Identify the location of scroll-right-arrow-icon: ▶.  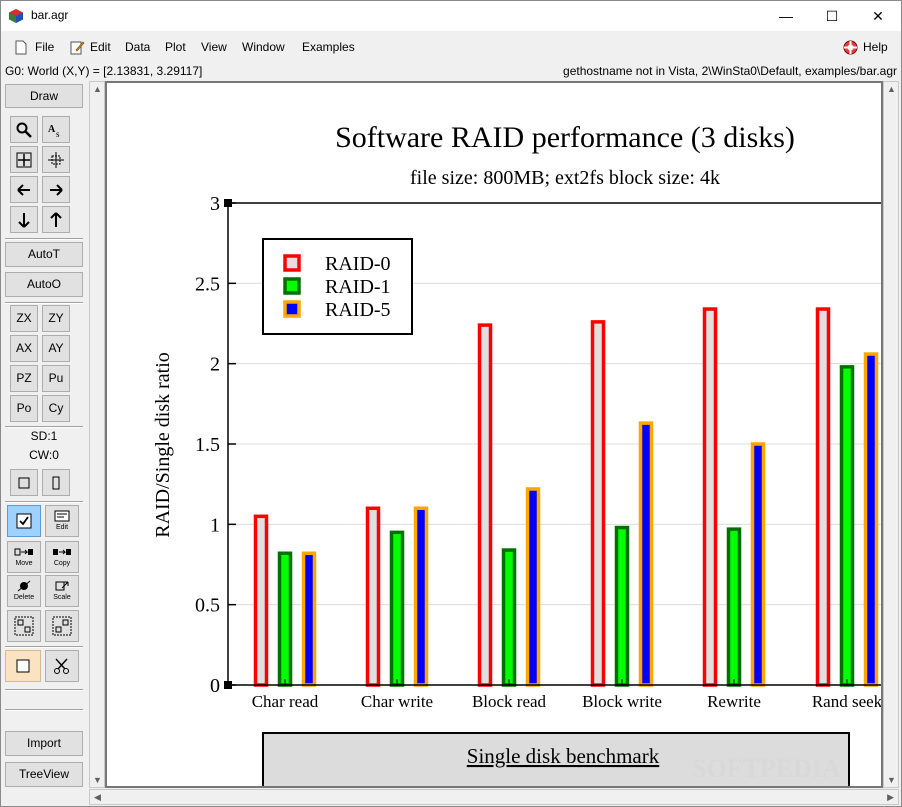
(890, 797).